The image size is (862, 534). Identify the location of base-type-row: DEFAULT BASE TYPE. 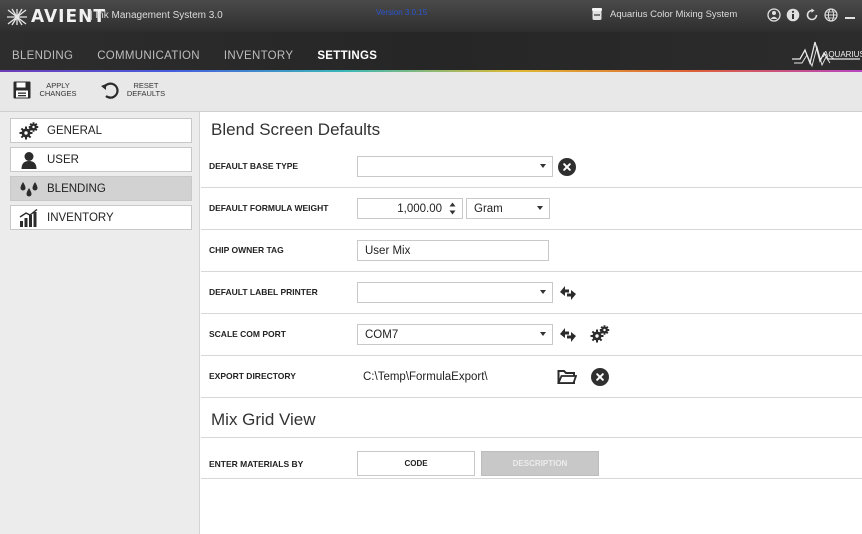
(531, 167).